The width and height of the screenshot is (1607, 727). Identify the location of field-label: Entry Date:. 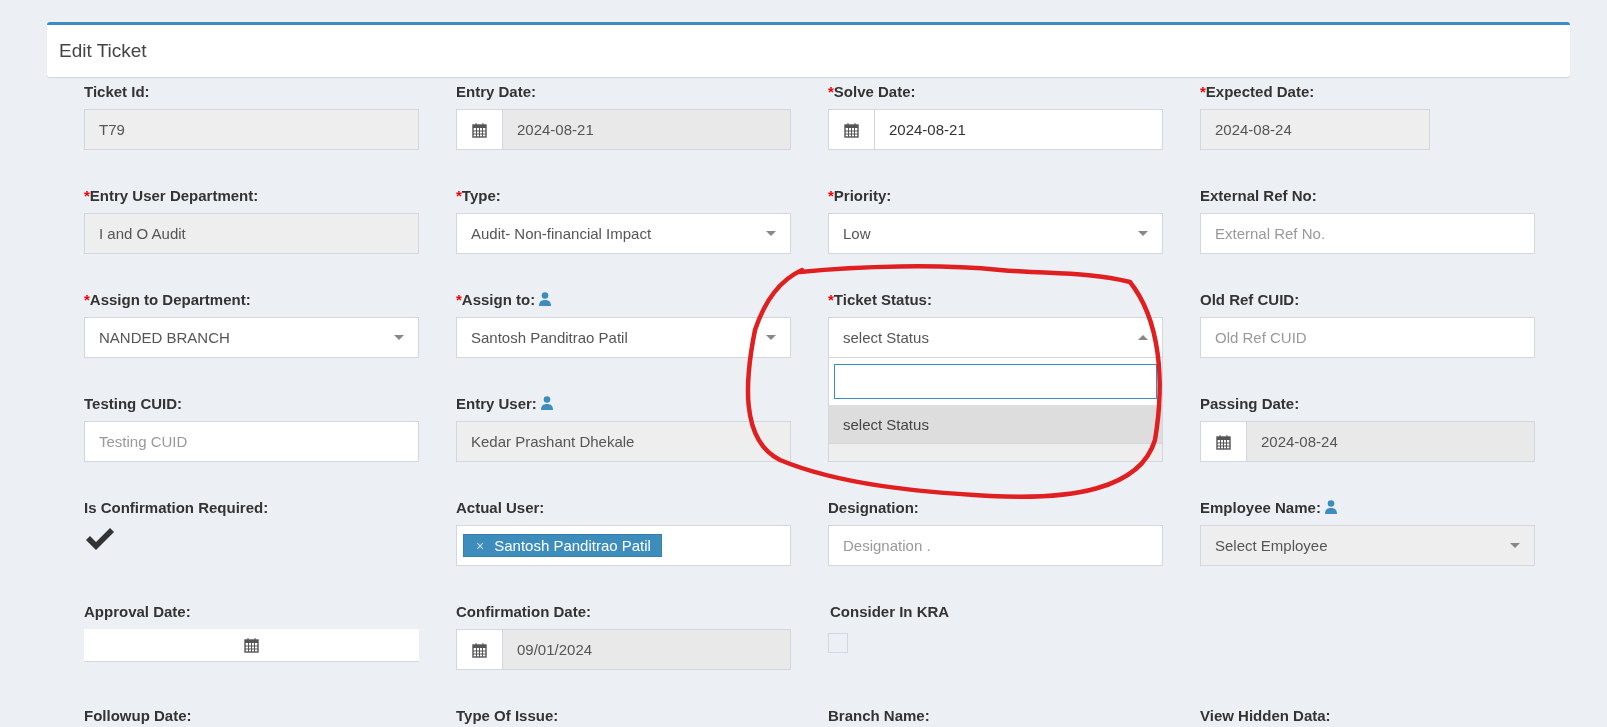
(496, 91).